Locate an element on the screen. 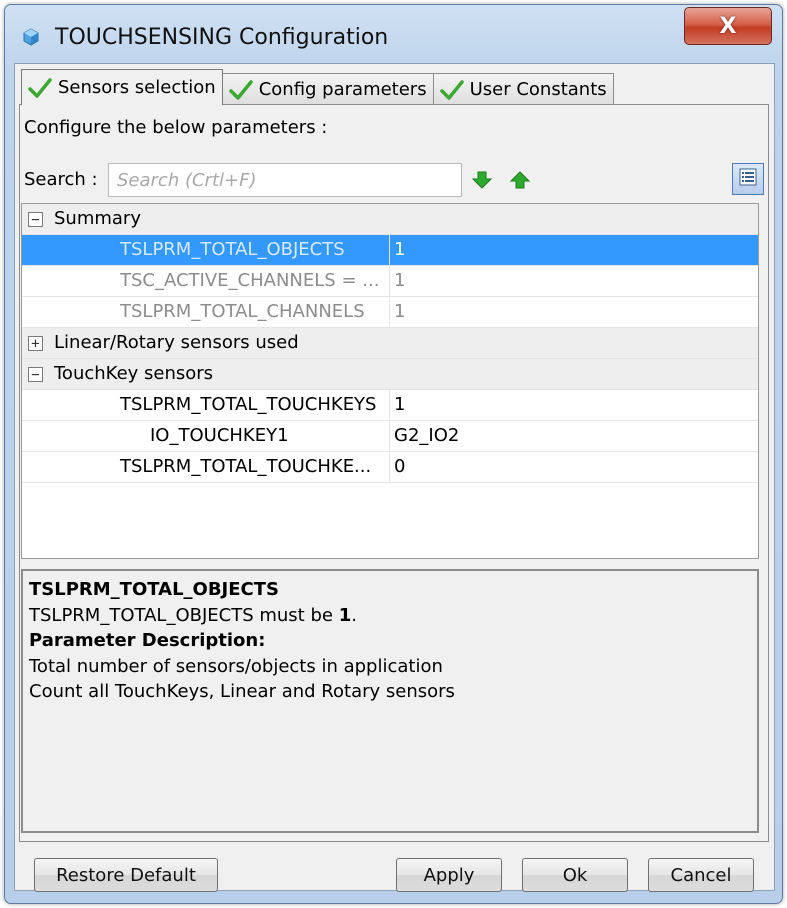  tree-row: IO_TOUCHKEY1 G2_IO2 is located at coordinates (390, 436).